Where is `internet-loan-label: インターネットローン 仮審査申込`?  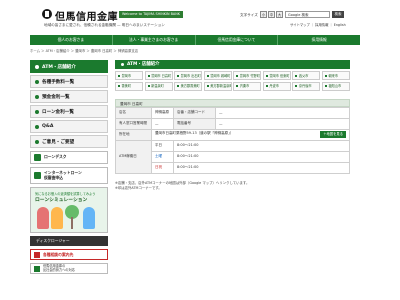 internet-loan-label: インターネットローン 仮審査申込 is located at coordinates (63, 175).